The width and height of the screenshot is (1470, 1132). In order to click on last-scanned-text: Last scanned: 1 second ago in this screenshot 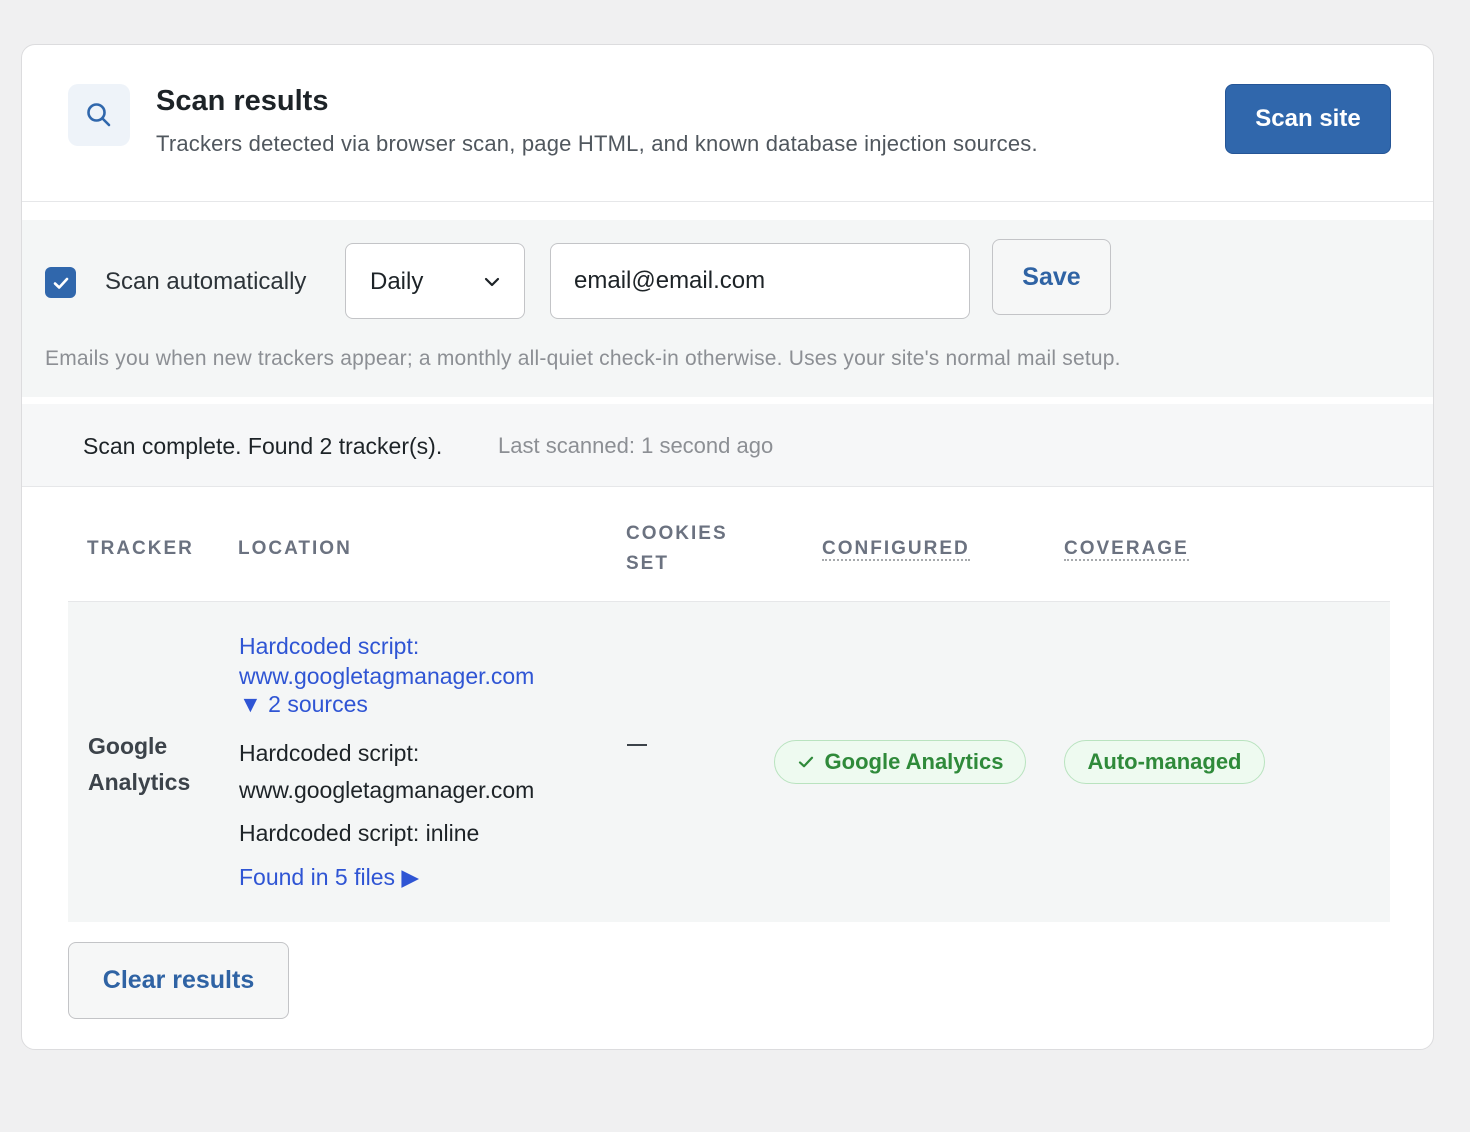, I will do `click(636, 445)`.